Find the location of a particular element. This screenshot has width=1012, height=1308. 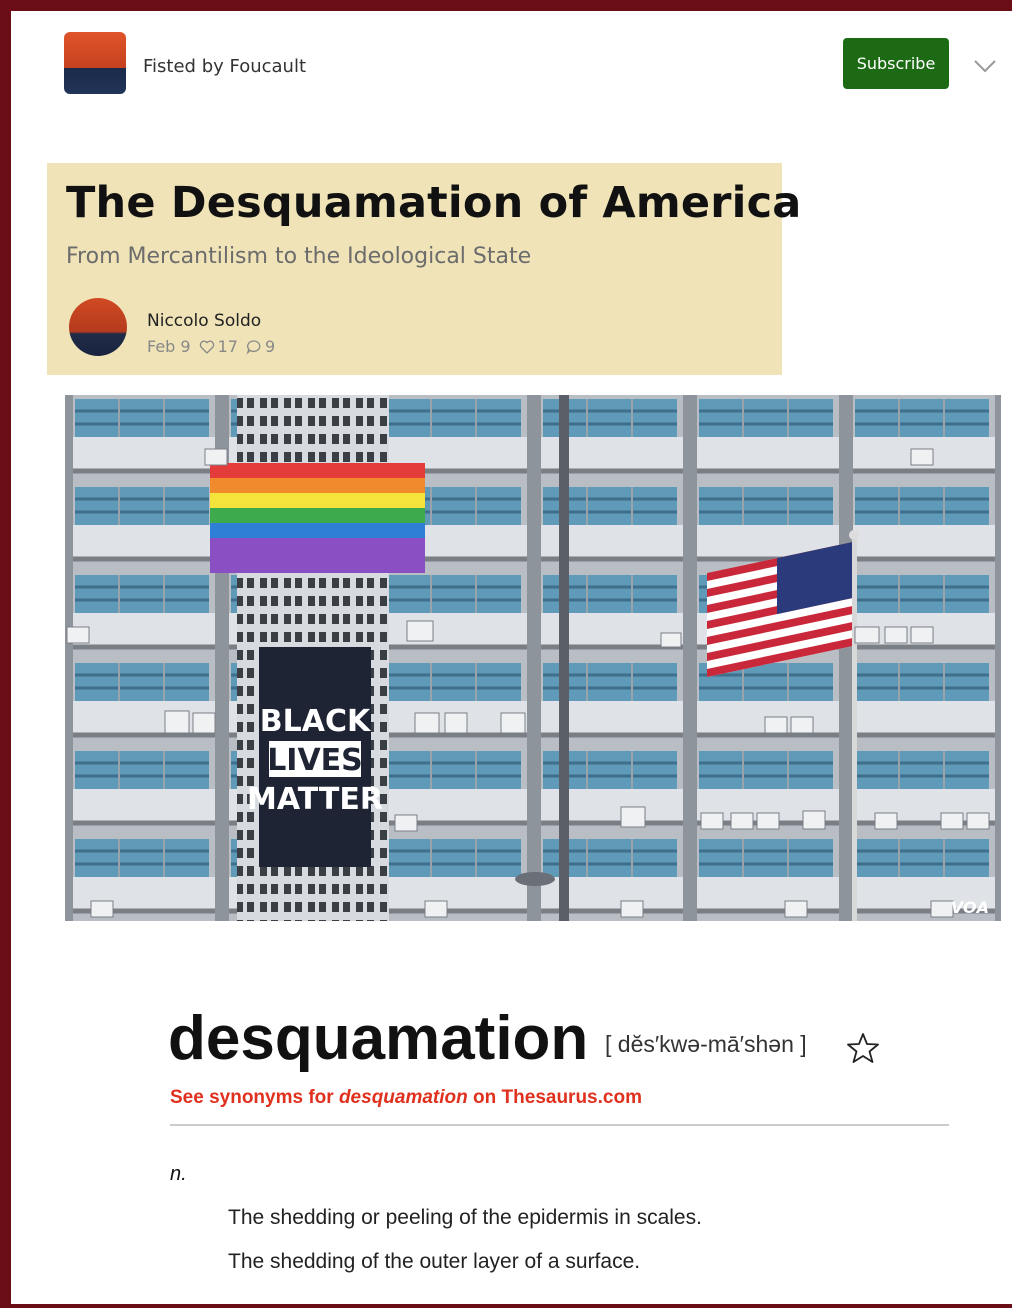

star-icon is located at coordinates (863, 1048).